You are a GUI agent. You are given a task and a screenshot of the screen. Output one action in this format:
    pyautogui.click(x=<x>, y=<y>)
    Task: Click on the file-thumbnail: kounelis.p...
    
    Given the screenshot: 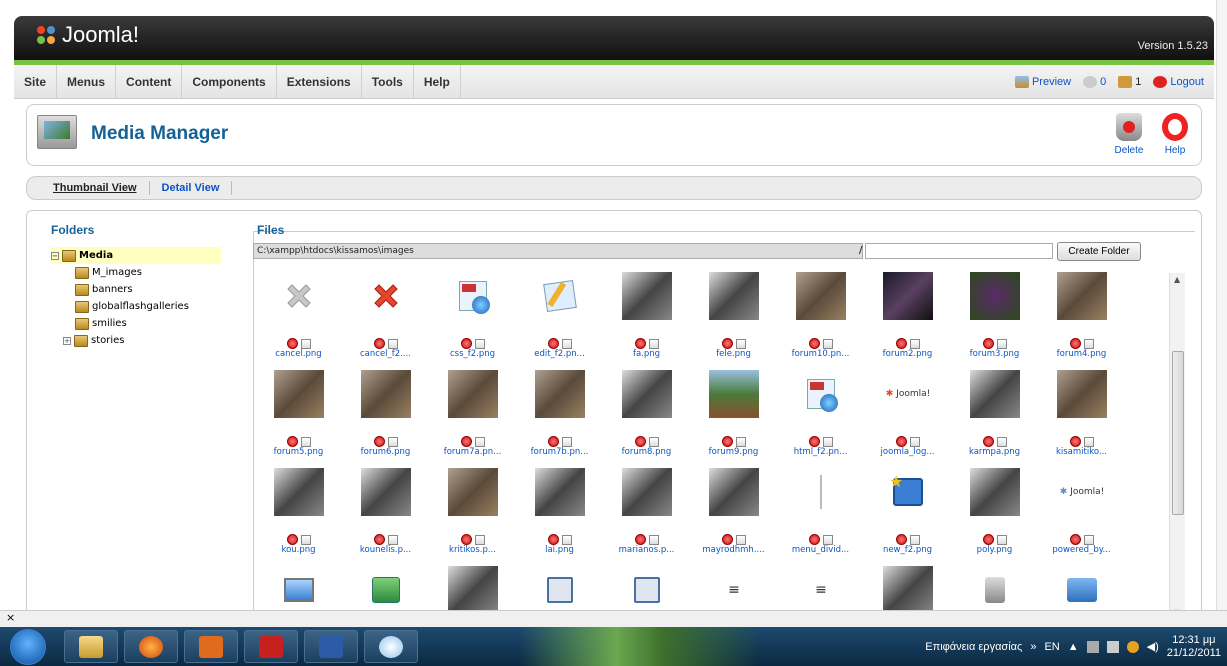 What is the action you would take?
    pyautogui.click(x=385, y=508)
    